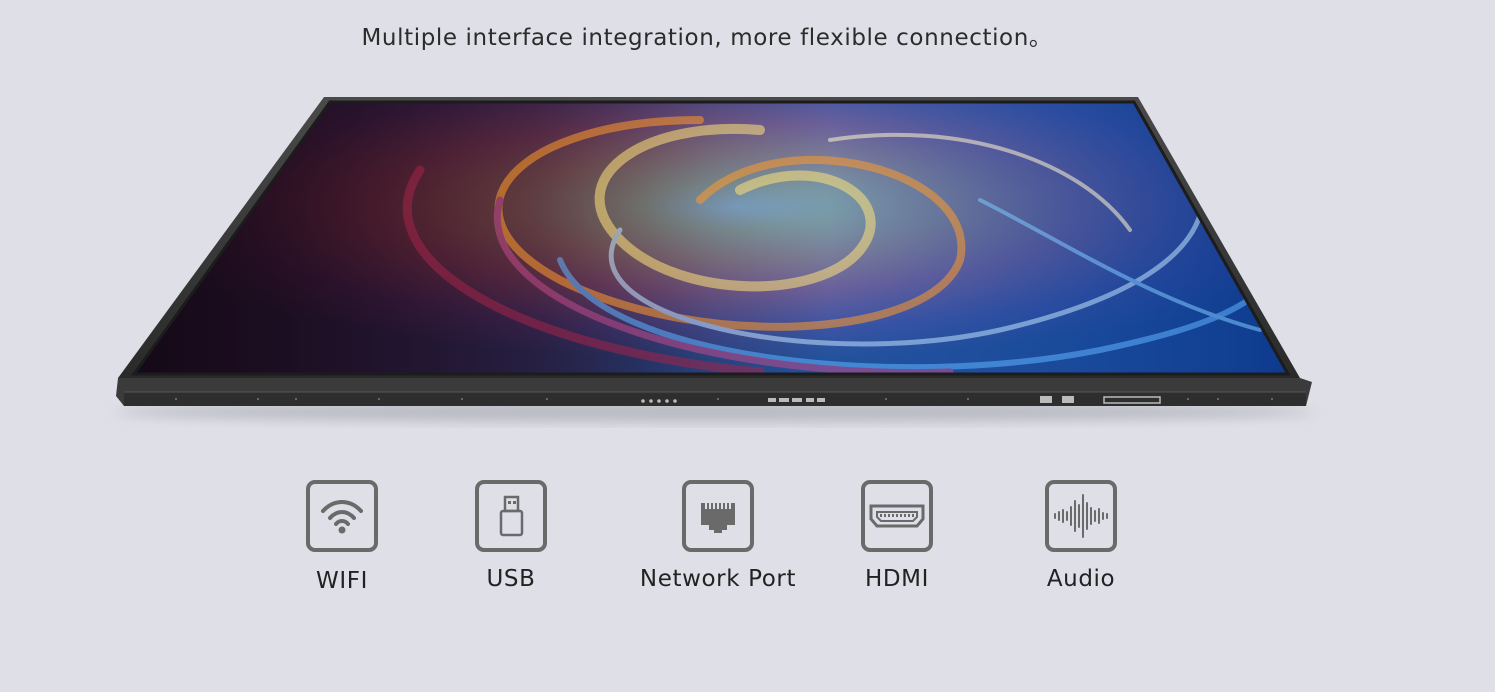 The height and width of the screenshot is (692, 1495). I want to click on feature-hdmi: HDMI, so click(897, 536).